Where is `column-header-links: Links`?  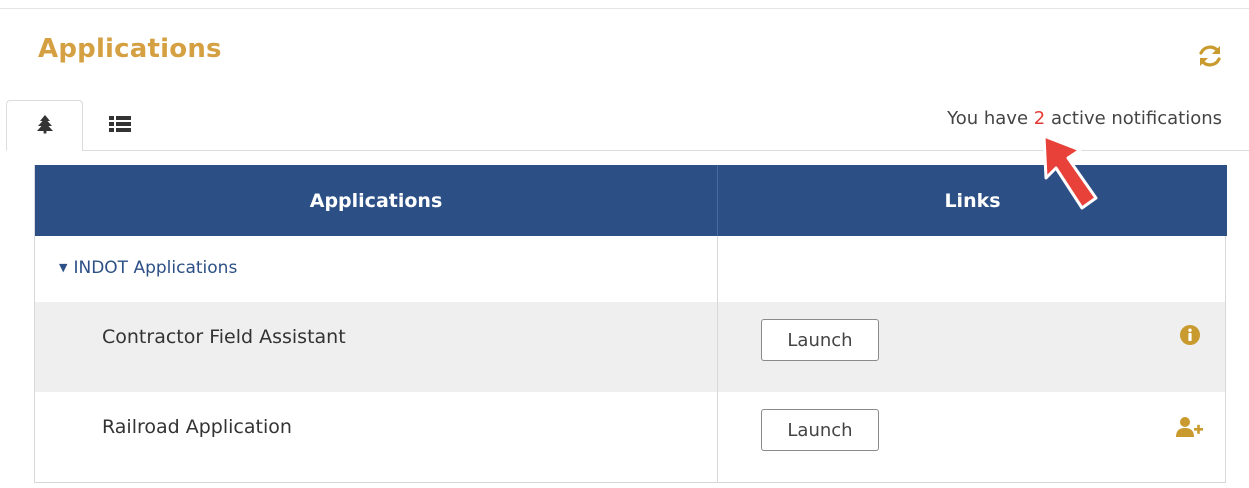
column-header-links: Links is located at coordinates (972, 200).